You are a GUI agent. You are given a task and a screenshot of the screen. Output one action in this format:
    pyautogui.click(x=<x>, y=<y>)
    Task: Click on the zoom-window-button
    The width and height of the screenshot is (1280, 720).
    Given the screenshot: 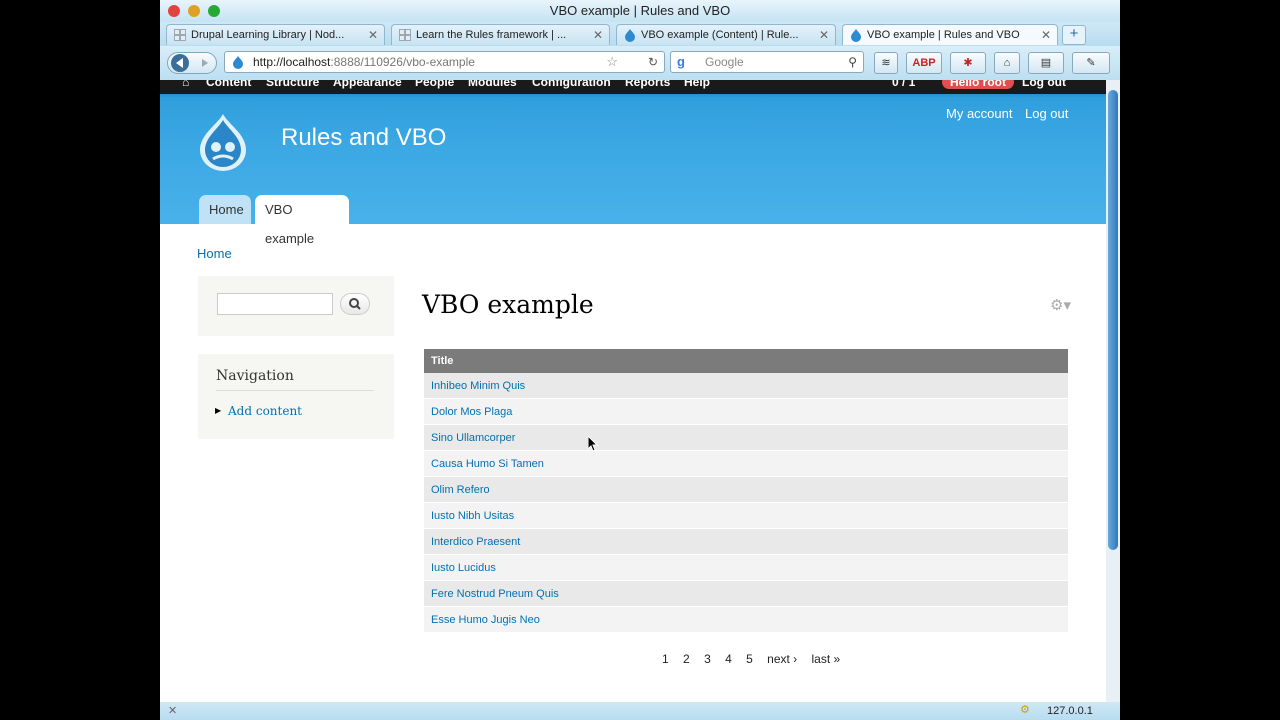 What is the action you would take?
    pyautogui.click(x=214, y=11)
    